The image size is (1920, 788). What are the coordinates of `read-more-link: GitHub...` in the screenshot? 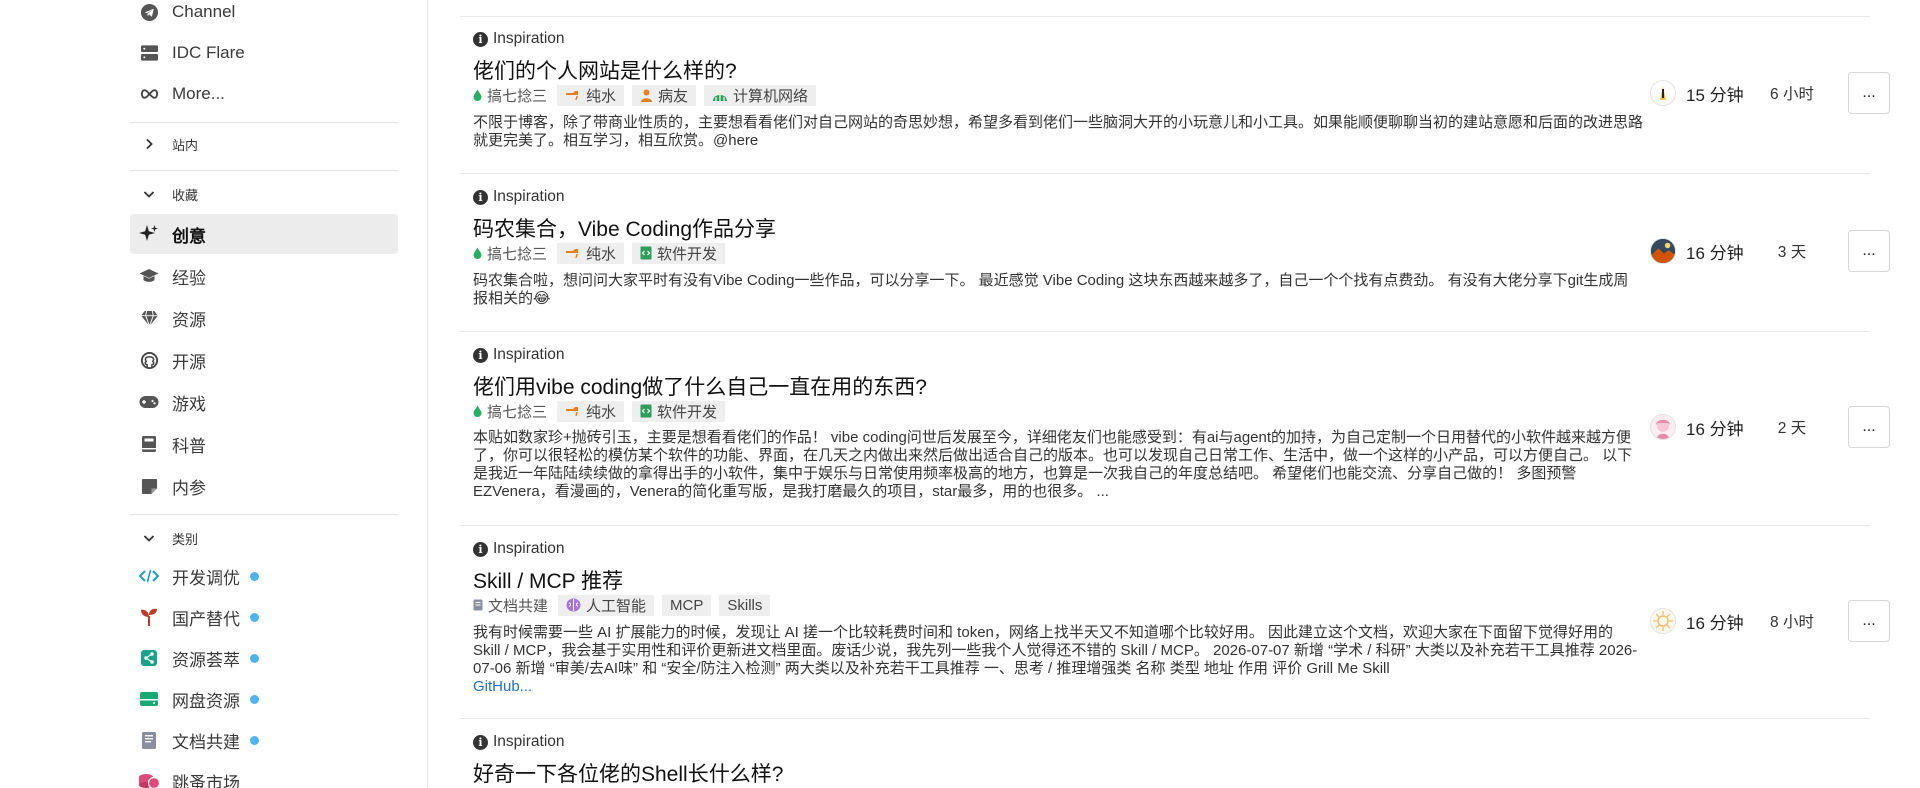 It's located at (502, 686).